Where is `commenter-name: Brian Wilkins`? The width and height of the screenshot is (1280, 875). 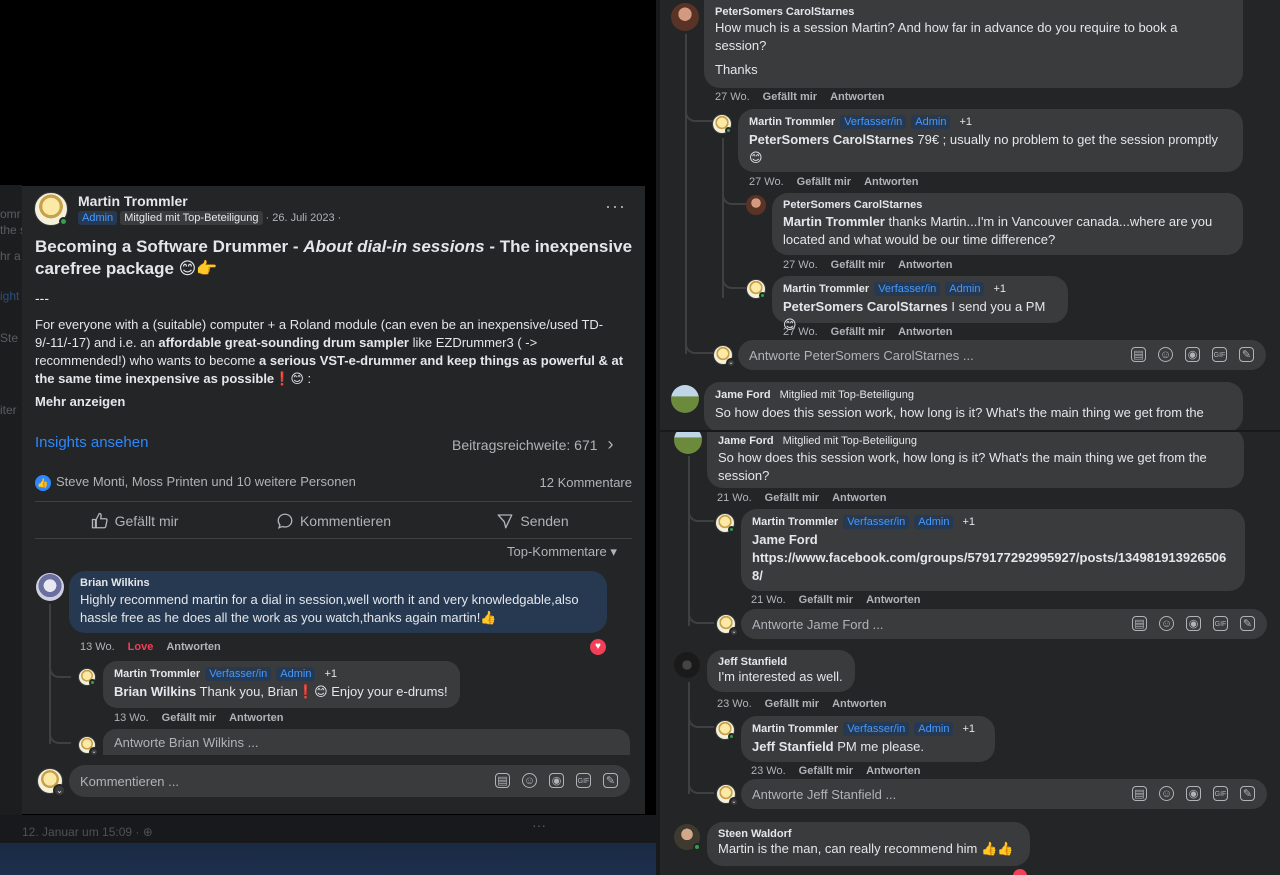 commenter-name: Brian Wilkins is located at coordinates (338, 583).